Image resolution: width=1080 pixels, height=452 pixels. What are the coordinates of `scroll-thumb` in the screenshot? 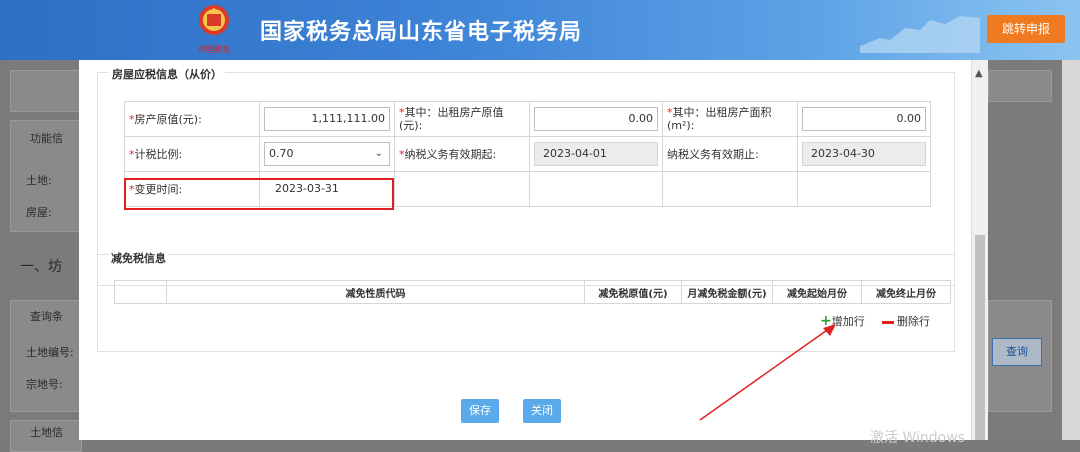 It's located at (980, 337).